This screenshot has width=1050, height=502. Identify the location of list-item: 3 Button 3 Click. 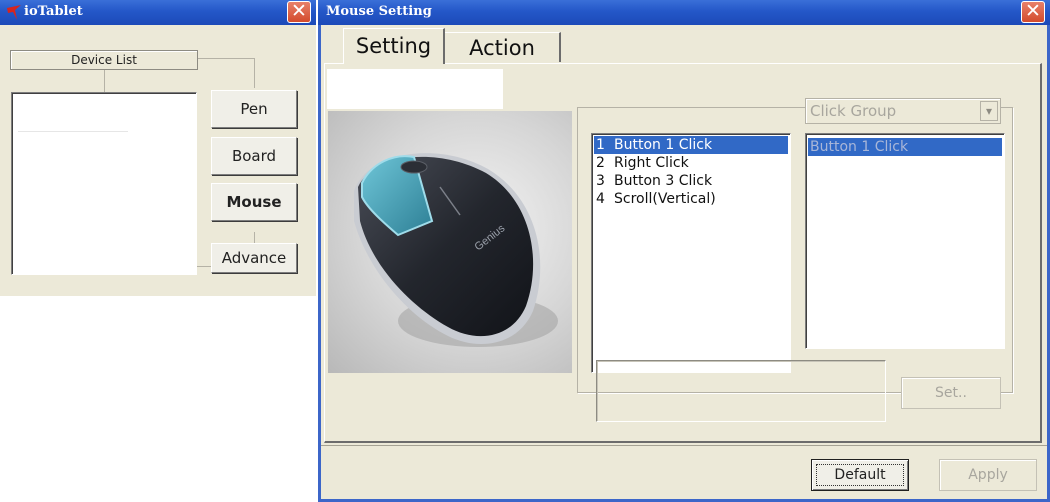
(691, 181).